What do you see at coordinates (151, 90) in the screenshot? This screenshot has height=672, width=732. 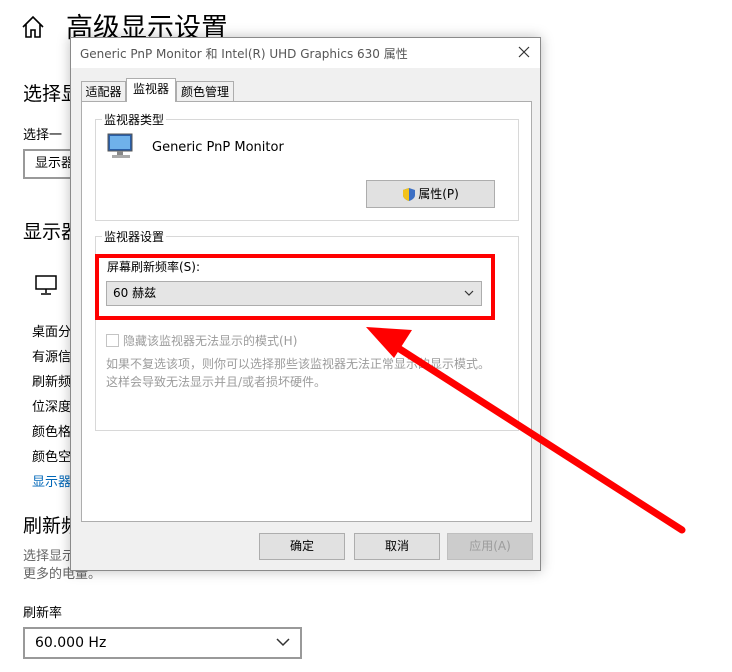 I see `tab-monitor: 监视器` at bounding box center [151, 90].